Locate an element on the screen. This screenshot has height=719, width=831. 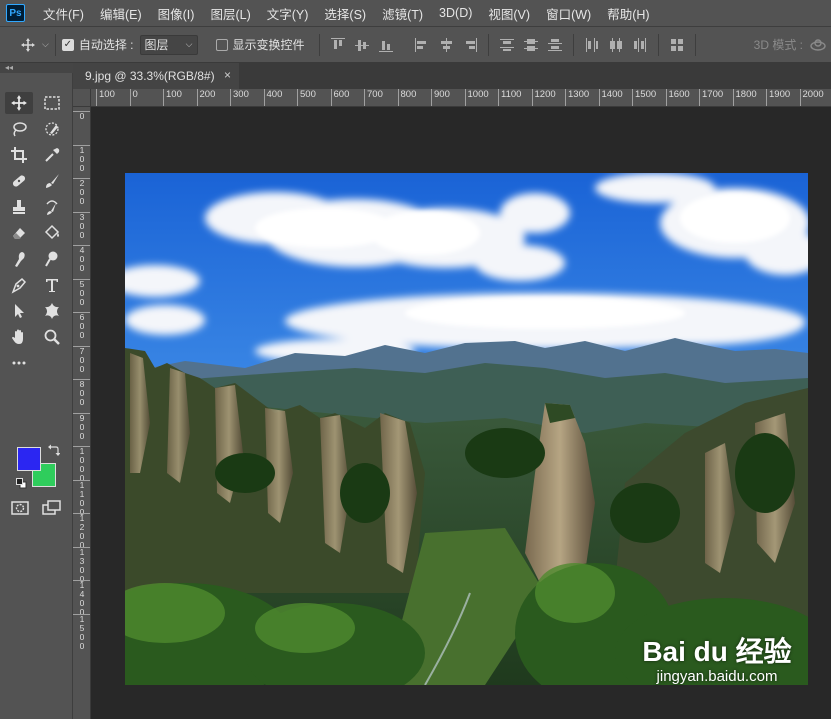
auto-select-target-value: 图层 is located at coordinates (156, 45).